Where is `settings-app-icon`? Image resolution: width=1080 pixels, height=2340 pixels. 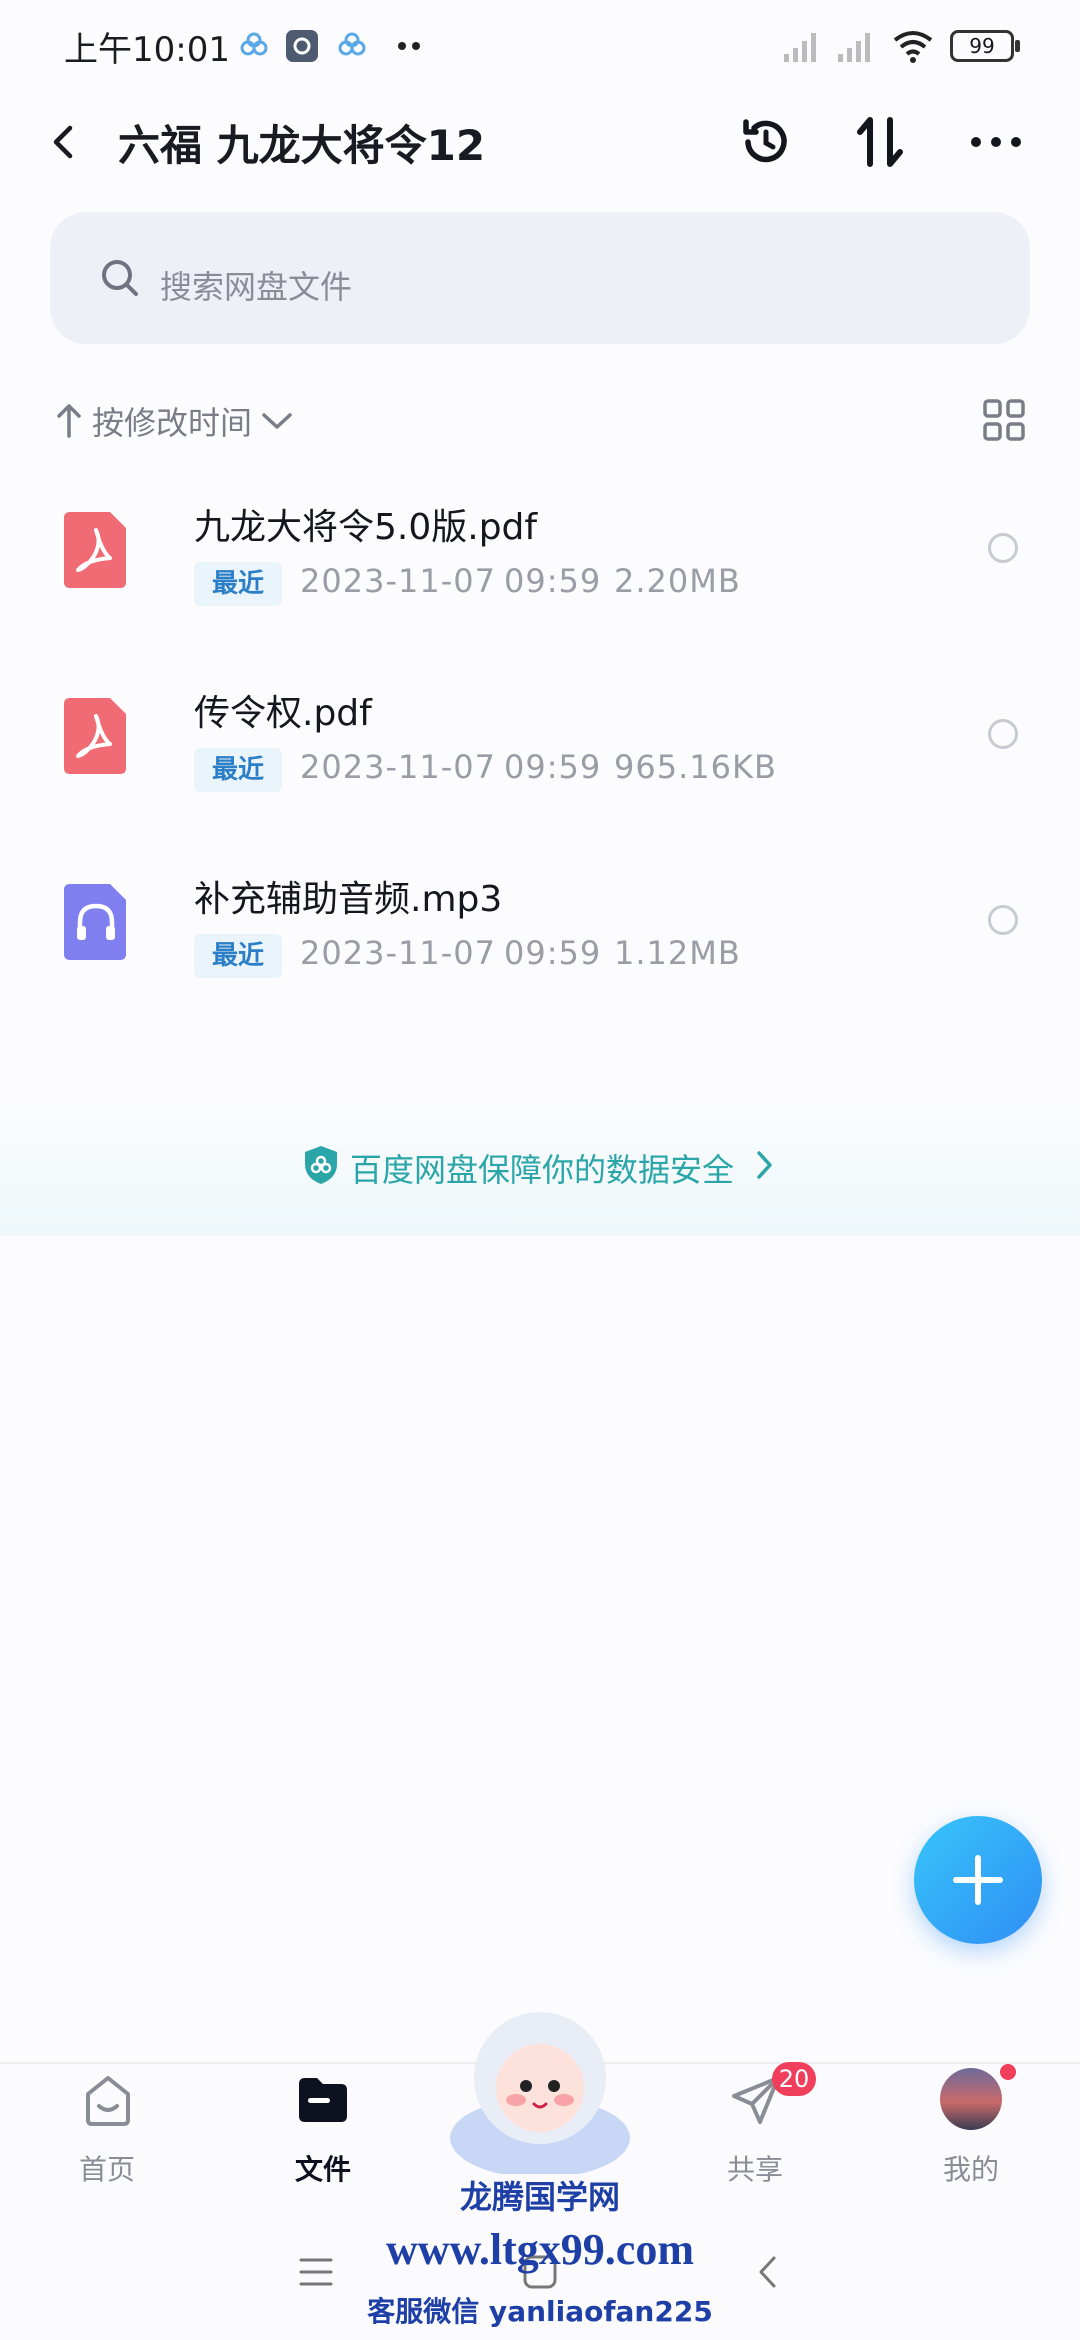 settings-app-icon is located at coordinates (302, 46).